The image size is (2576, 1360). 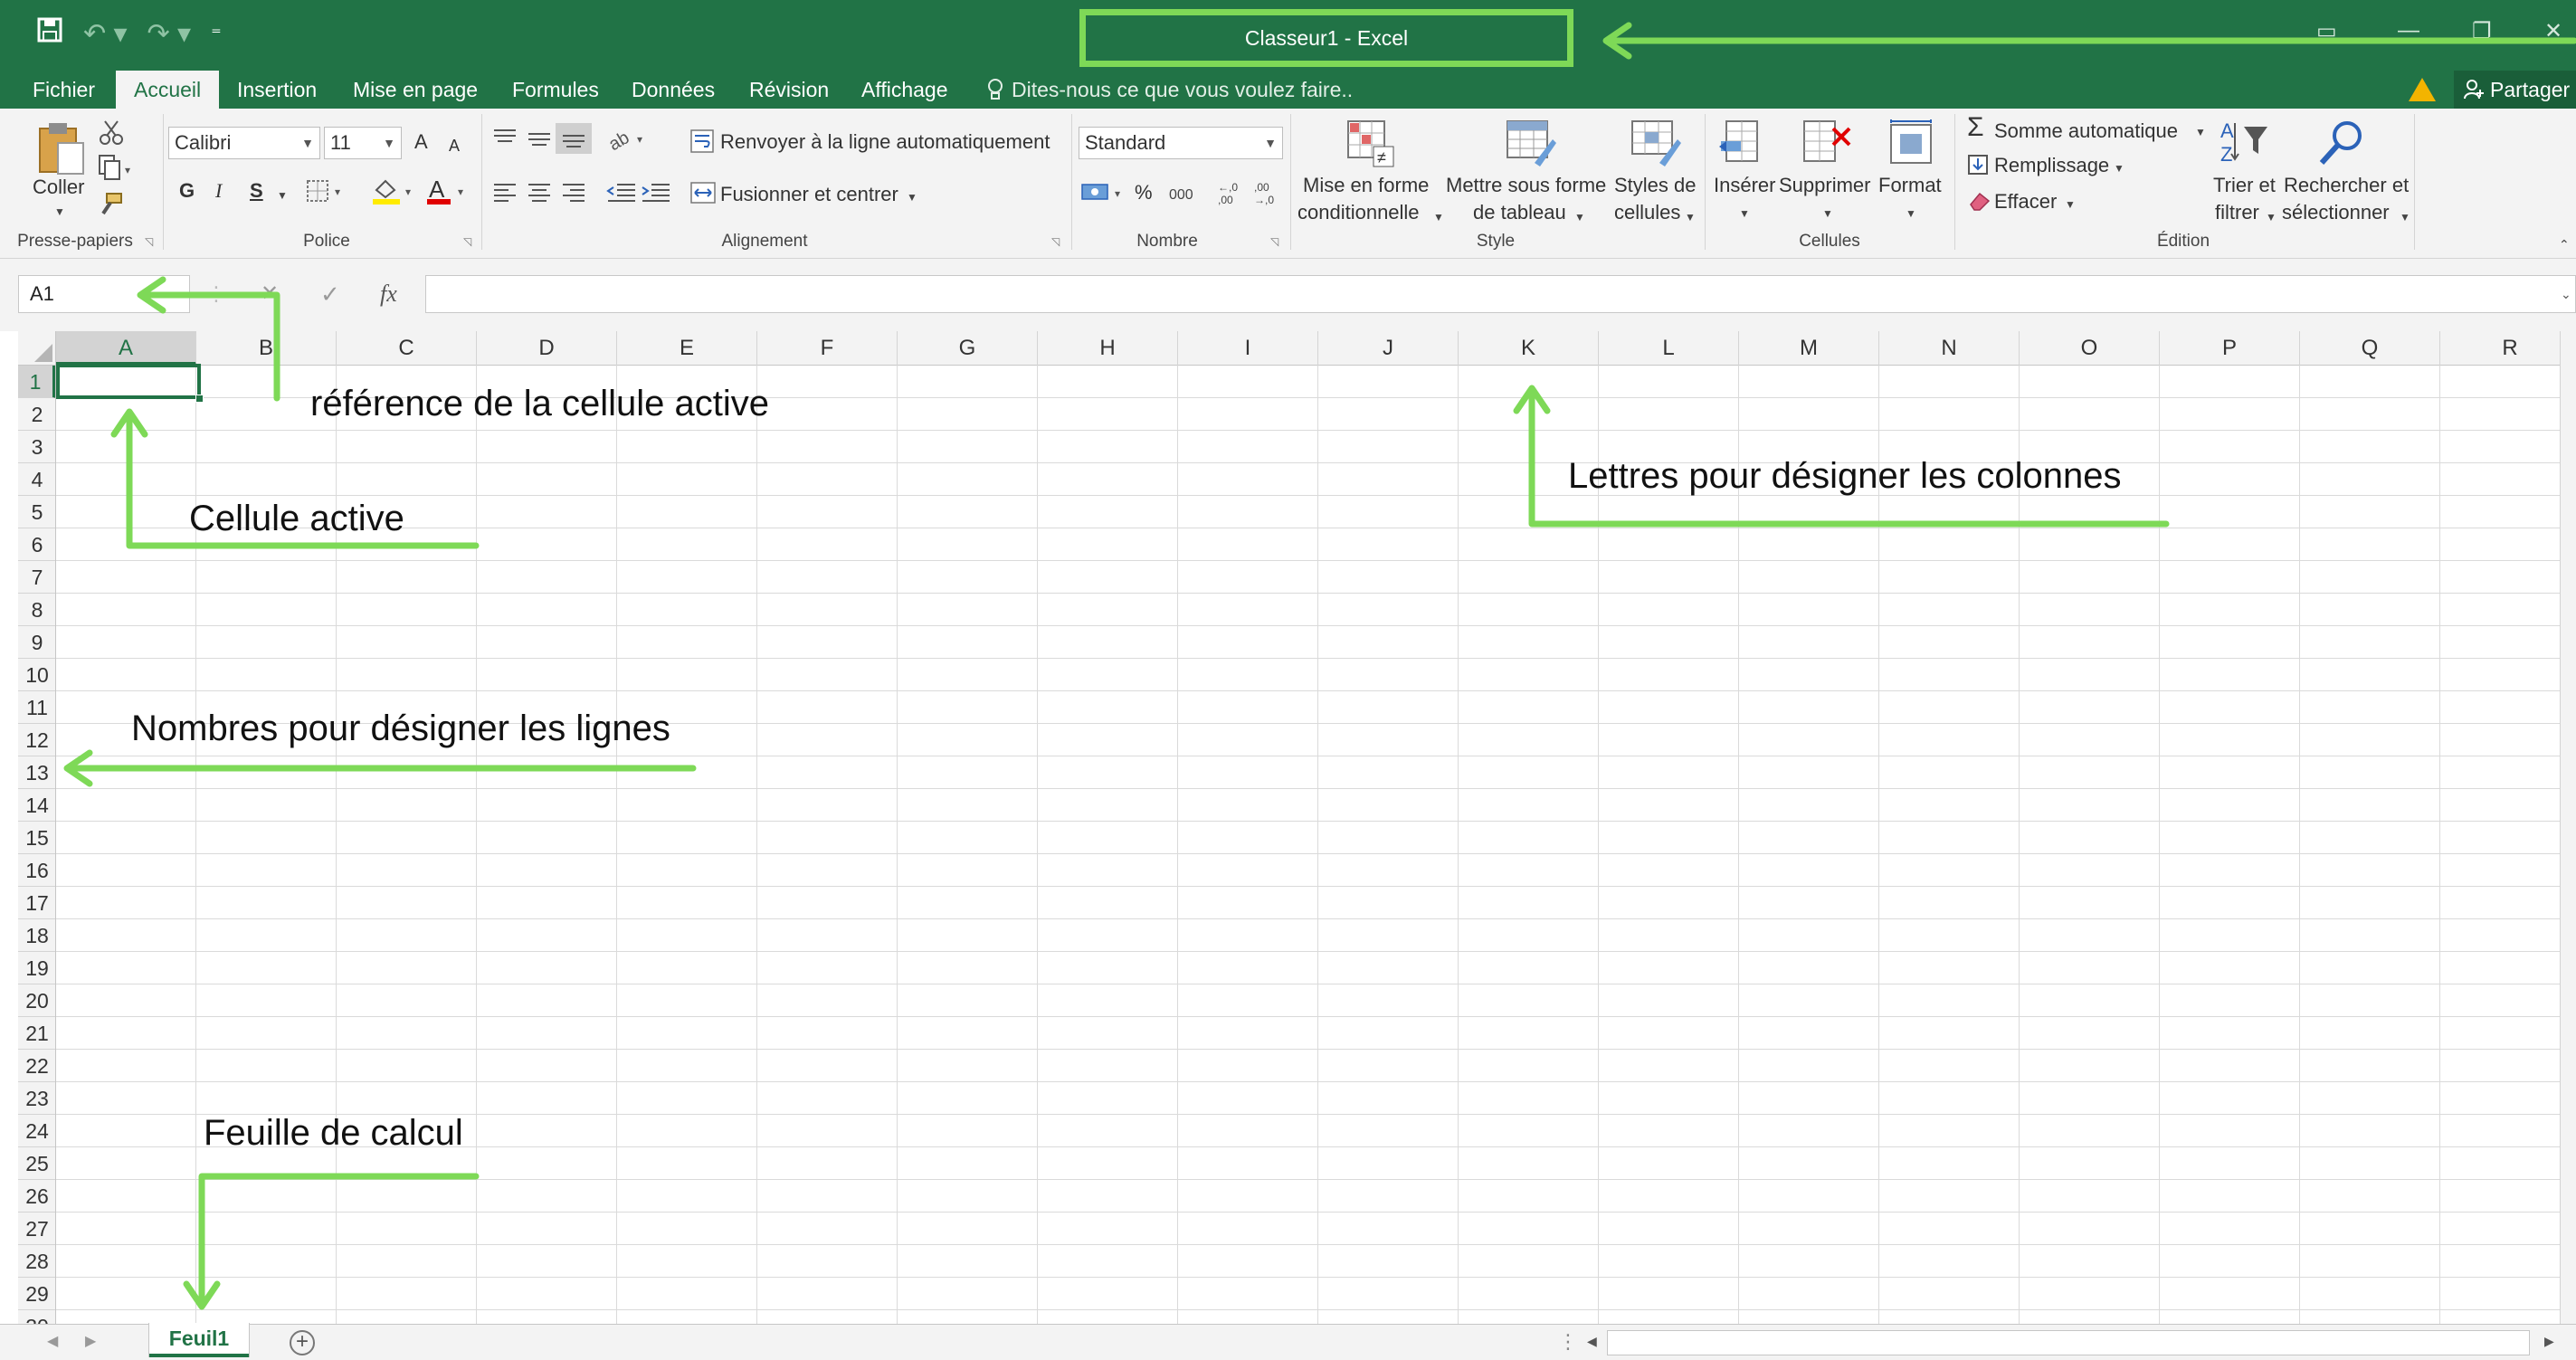 What do you see at coordinates (687, 348) in the screenshot?
I see `column-header-e: E` at bounding box center [687, 348].